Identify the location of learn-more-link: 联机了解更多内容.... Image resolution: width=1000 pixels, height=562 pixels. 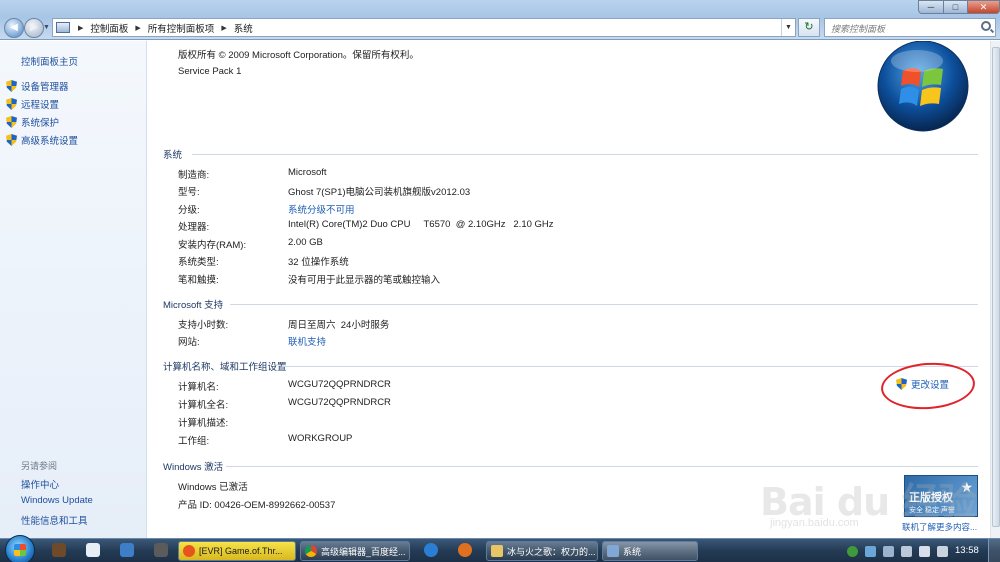
(939, 527).